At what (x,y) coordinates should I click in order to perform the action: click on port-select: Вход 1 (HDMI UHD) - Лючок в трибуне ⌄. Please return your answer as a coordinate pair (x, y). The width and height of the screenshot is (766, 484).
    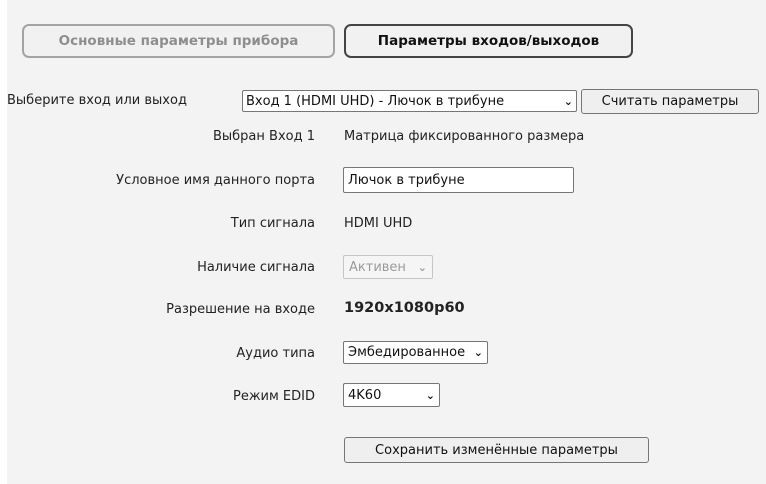
    Looking at the image, I should click on (409, 101).